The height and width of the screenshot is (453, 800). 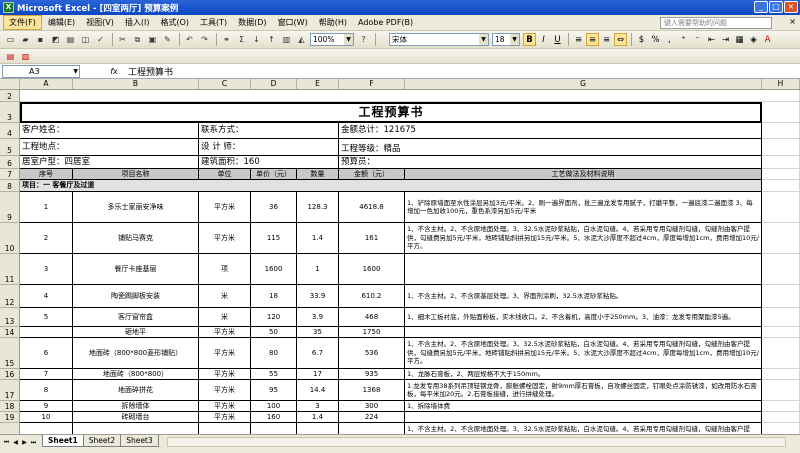 I want to click on budgeter-cell: 预算员：, so click(x=550, y=162).